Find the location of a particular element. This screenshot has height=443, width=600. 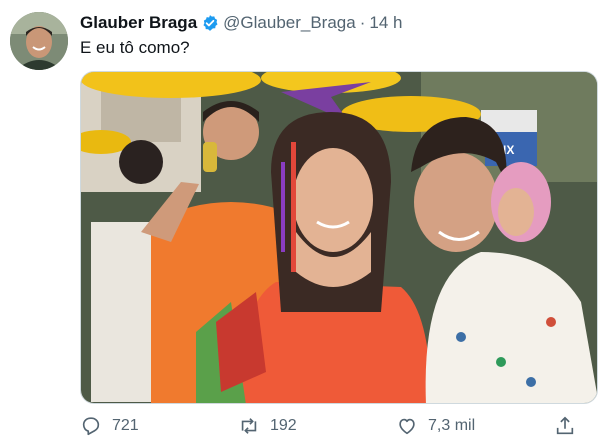

avatar-photo is located at coordinates (39, 41).